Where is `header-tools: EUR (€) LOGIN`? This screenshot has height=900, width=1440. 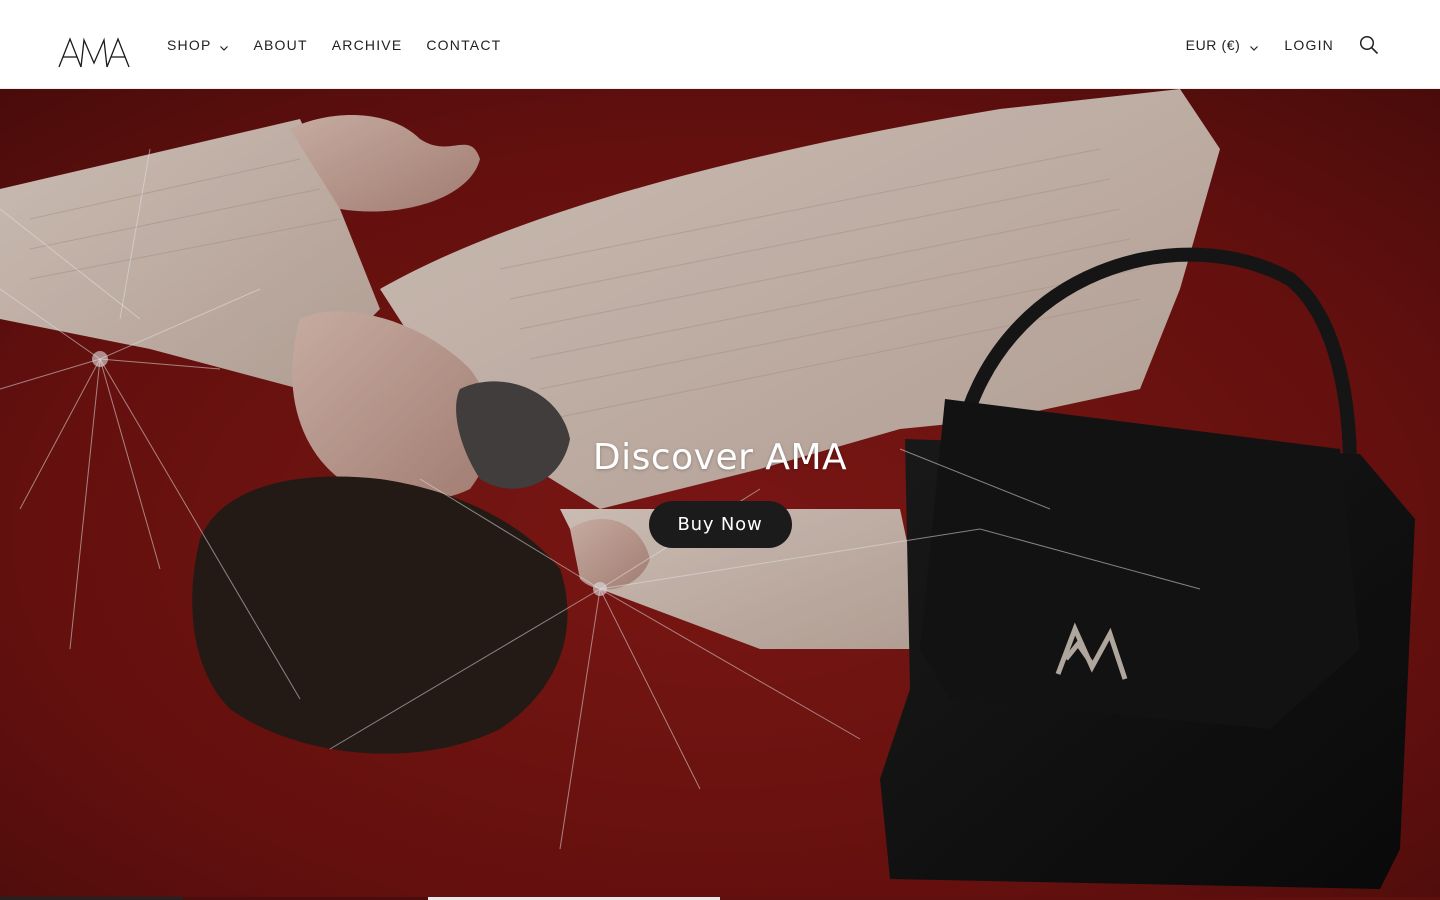
header-tools: EUR (€) LOGIN is located at coordinates (1283, 44).